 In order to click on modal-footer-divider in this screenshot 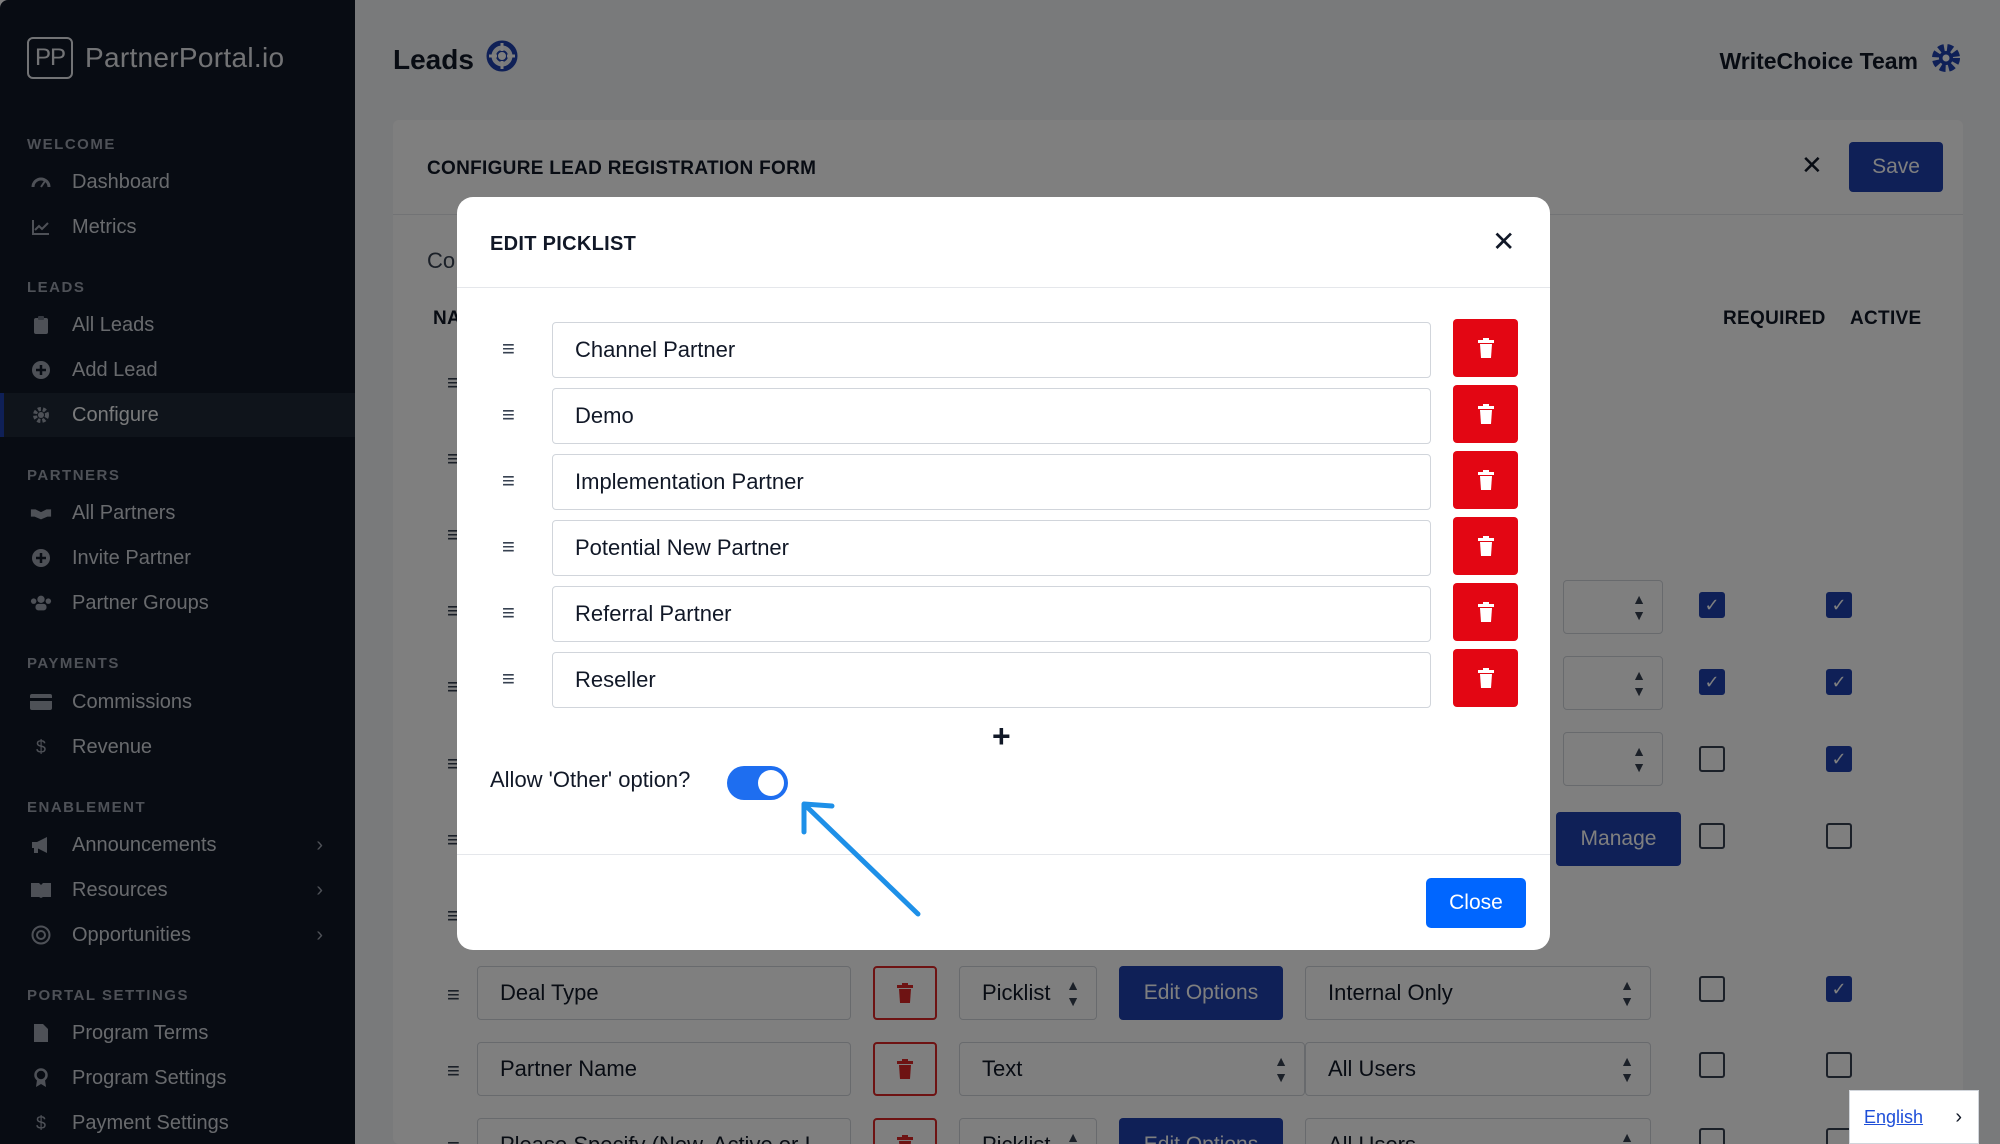, I will do `click(1003, 854)`.